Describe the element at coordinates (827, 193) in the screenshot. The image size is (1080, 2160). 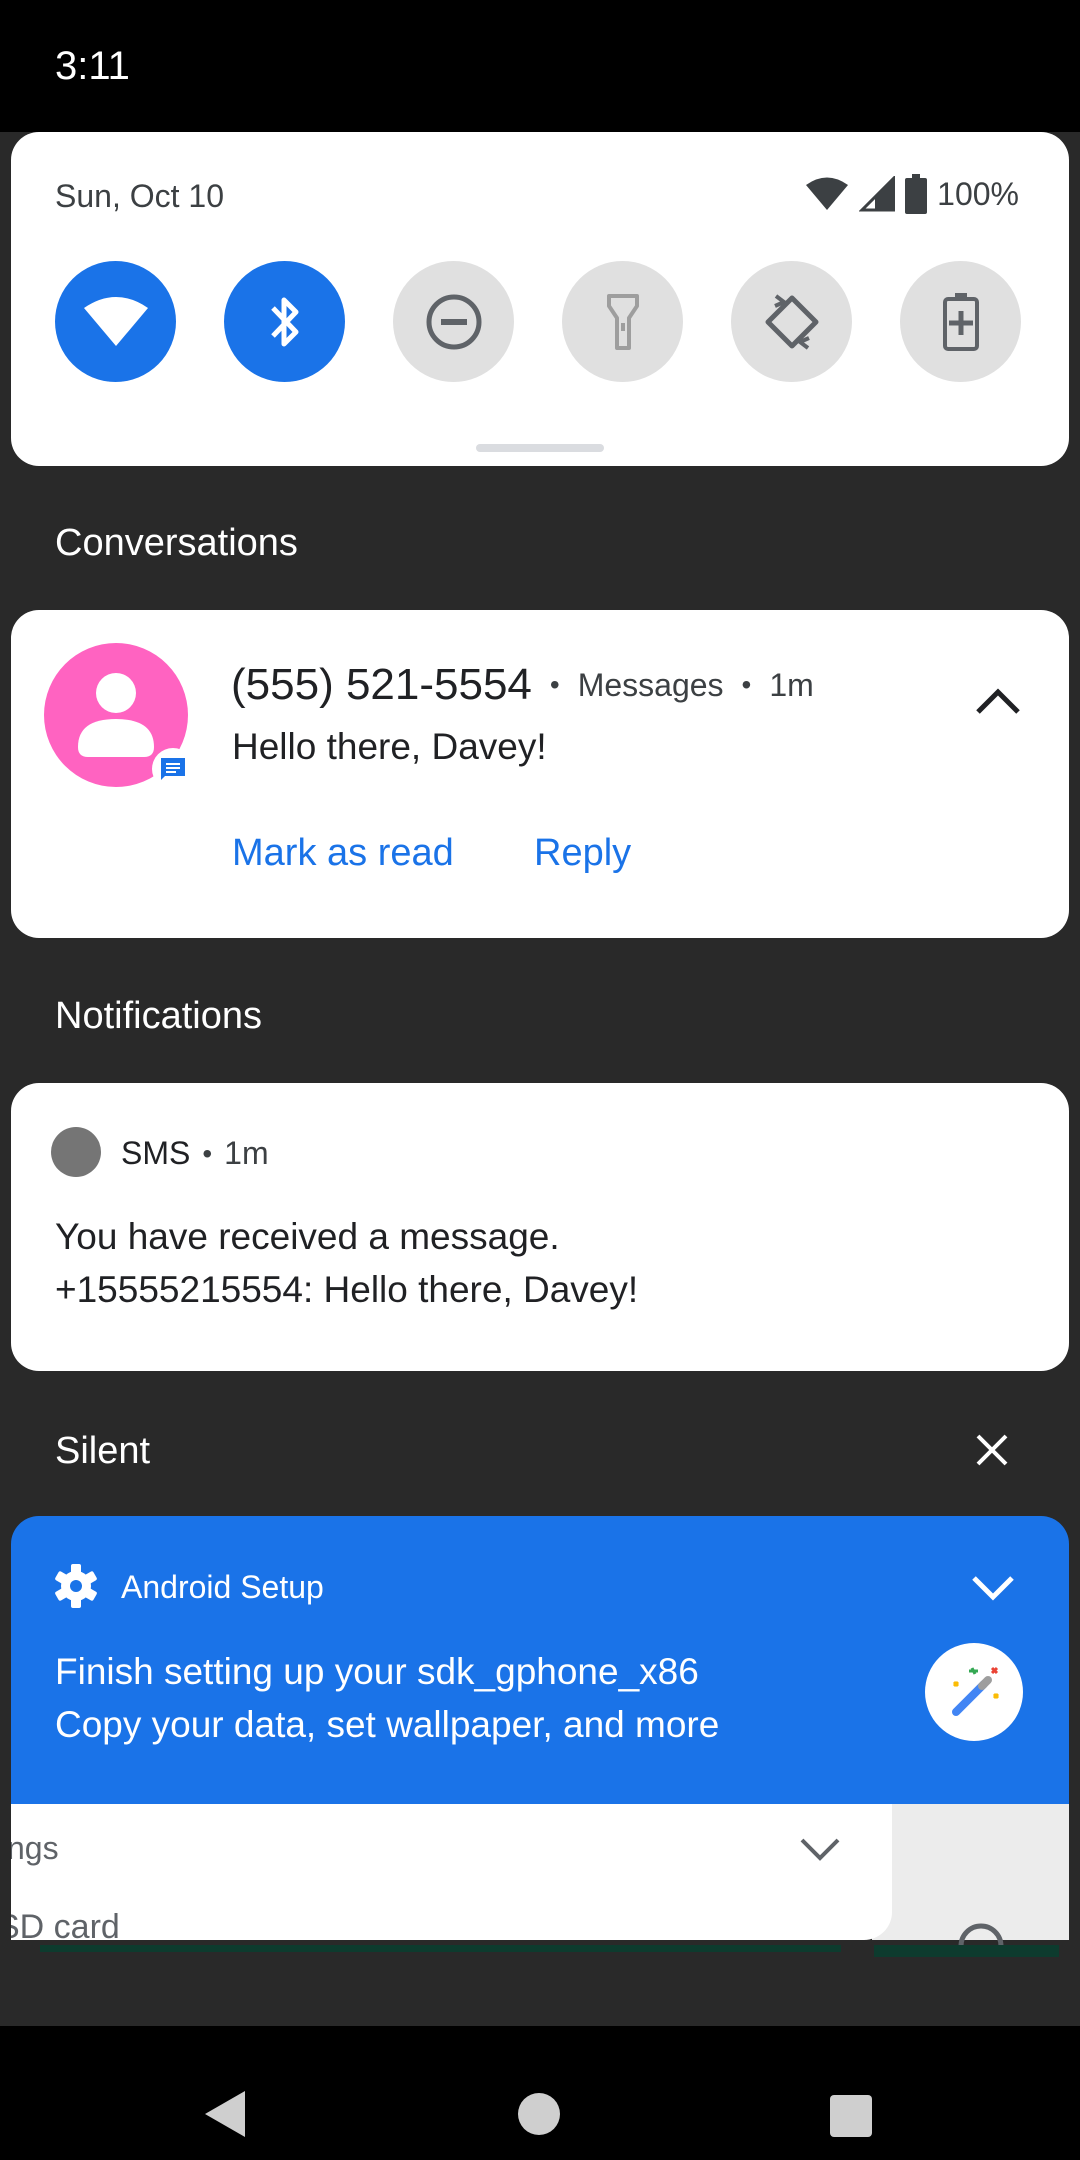
I see `wifi-signal-icon` at that location.